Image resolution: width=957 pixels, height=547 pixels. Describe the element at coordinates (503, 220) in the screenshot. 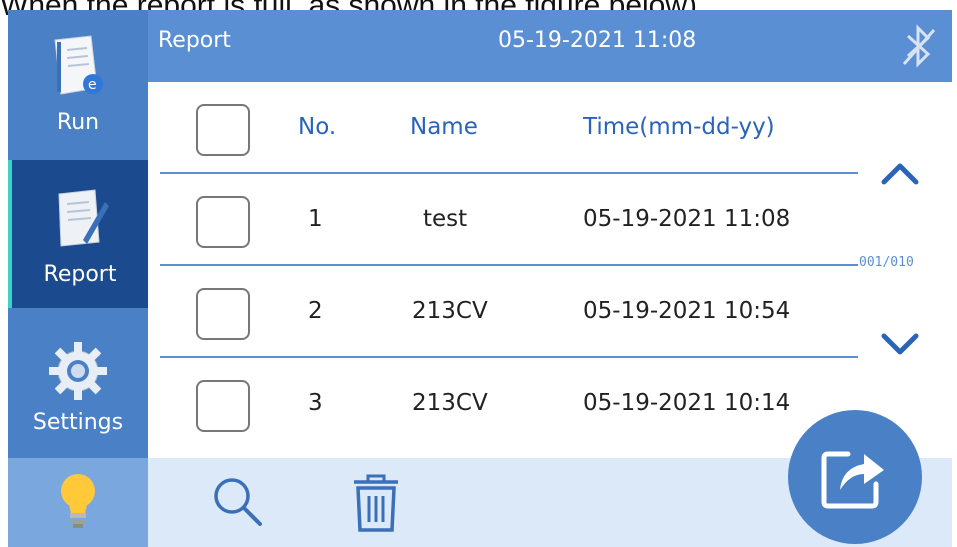

I see `table-row: 1 test 05-19-2021 11:08` at that location.